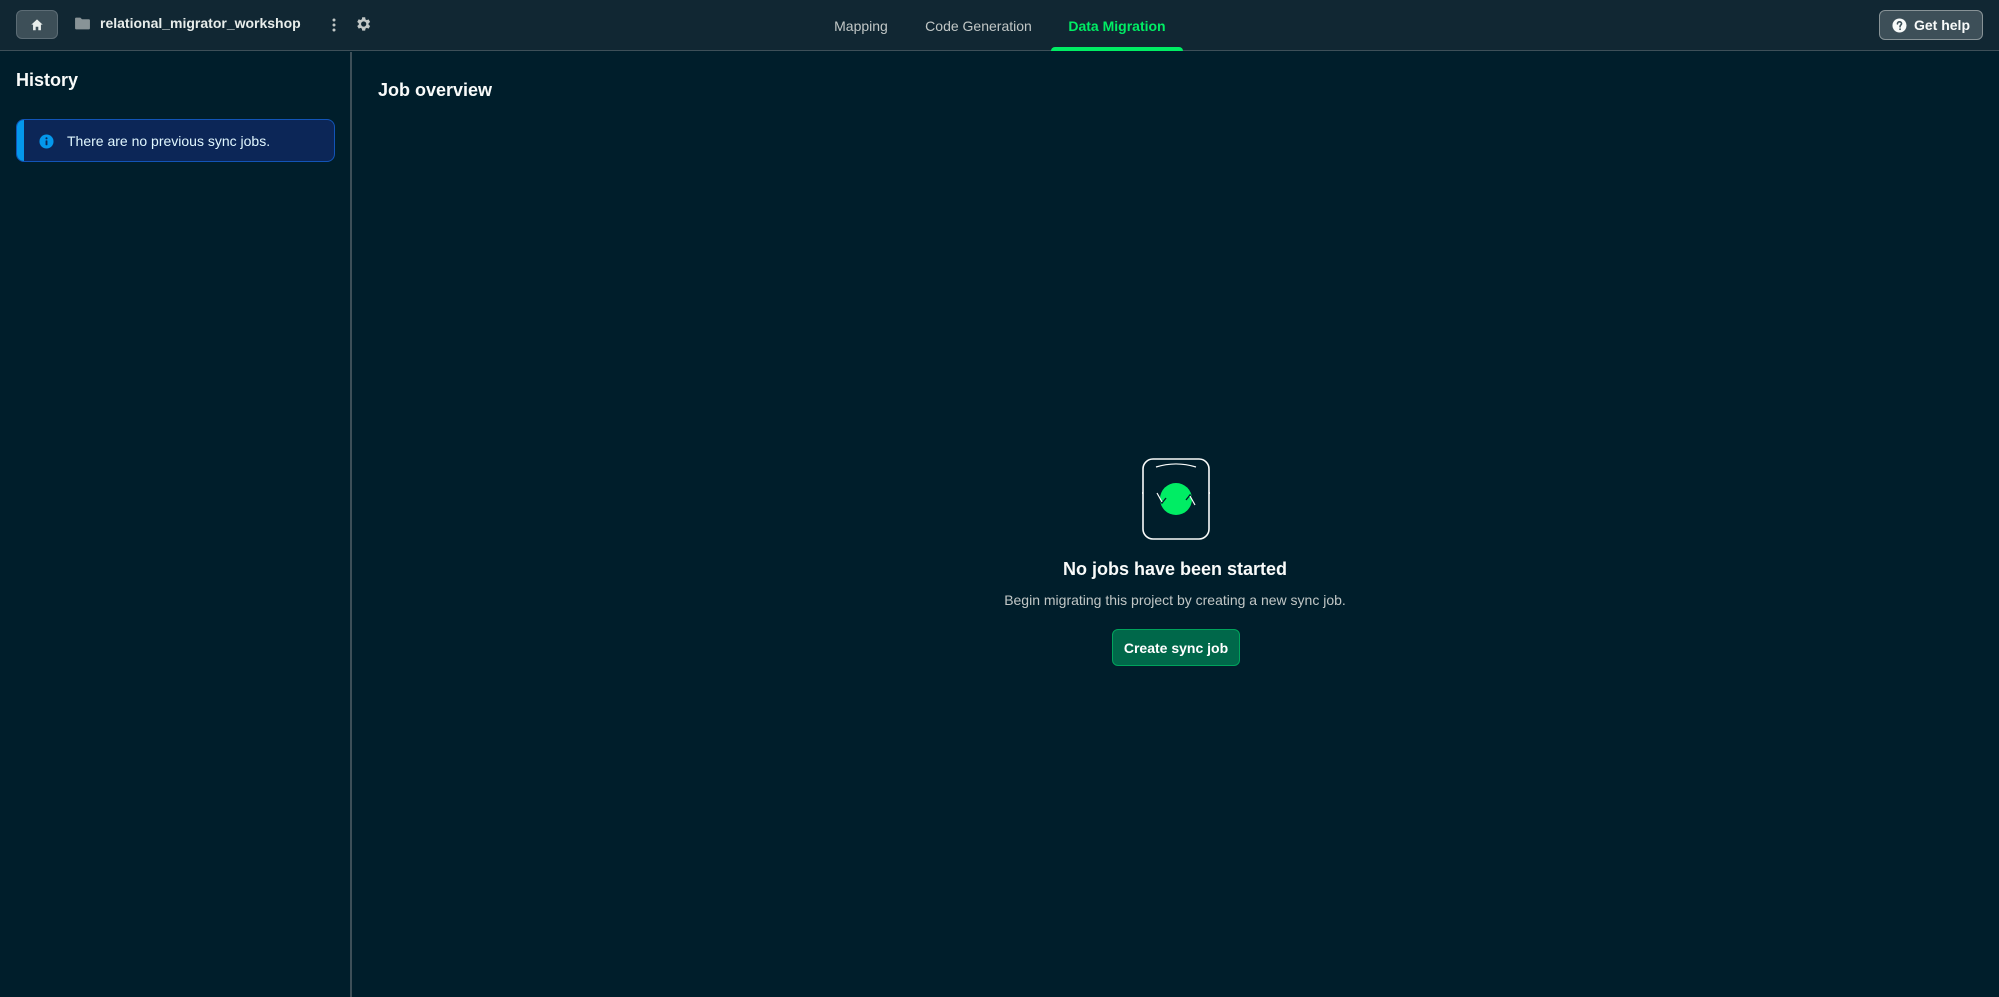 This screenshot has height=997, width=1999. I want to click on empty-state-title: No jobs have been started, so click(1175, 569).